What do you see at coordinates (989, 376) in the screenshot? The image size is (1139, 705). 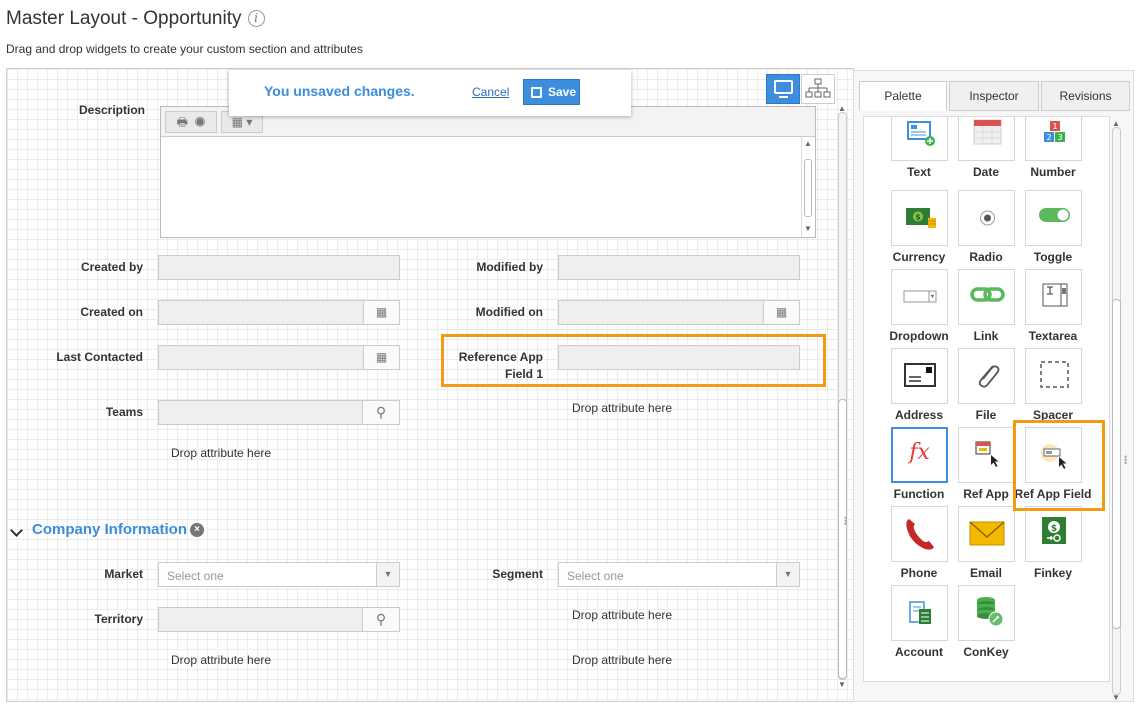 I see `paperclip-icon` at bounding box center [989, 376].